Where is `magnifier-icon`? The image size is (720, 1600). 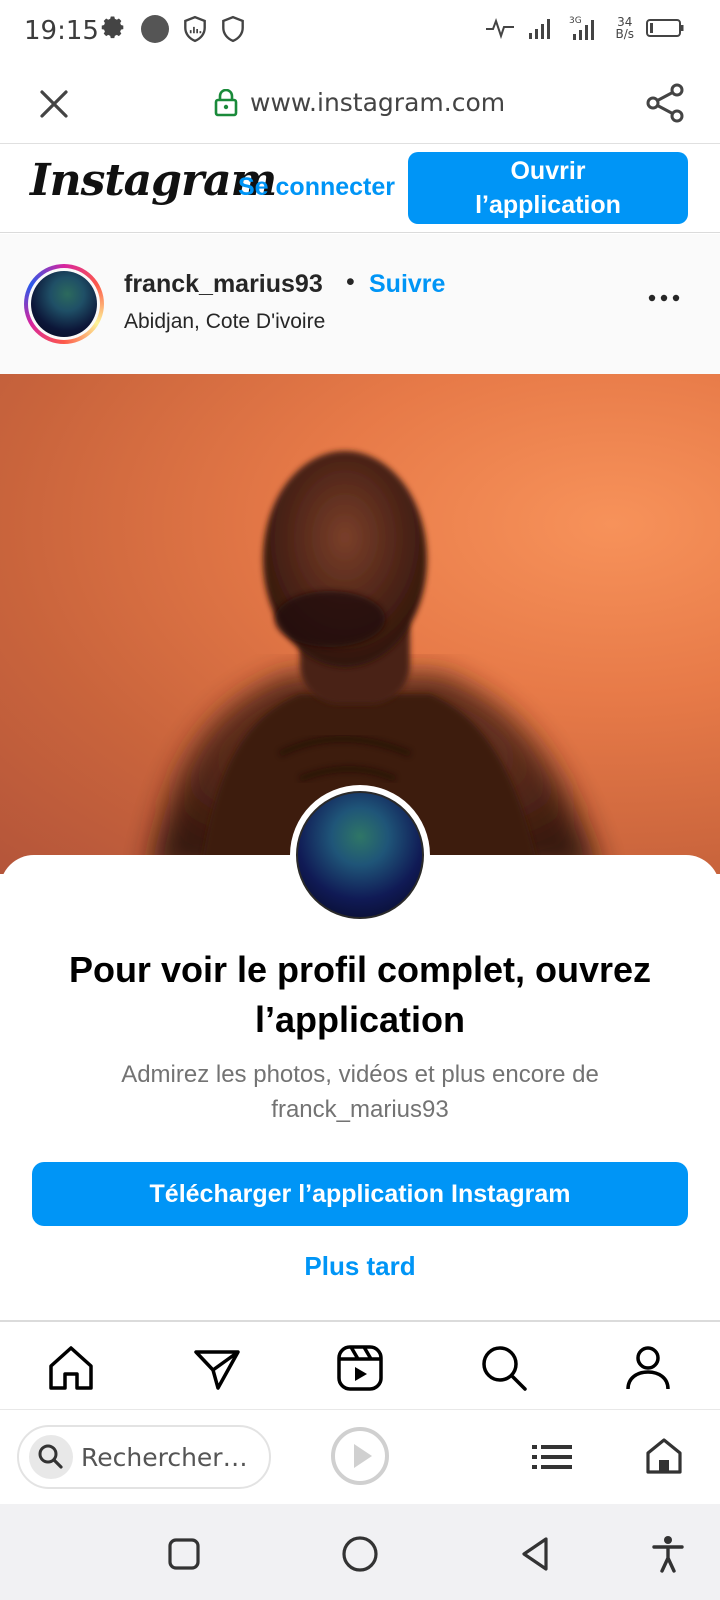
magnifier-icon is located at coordinates (50, 1456).